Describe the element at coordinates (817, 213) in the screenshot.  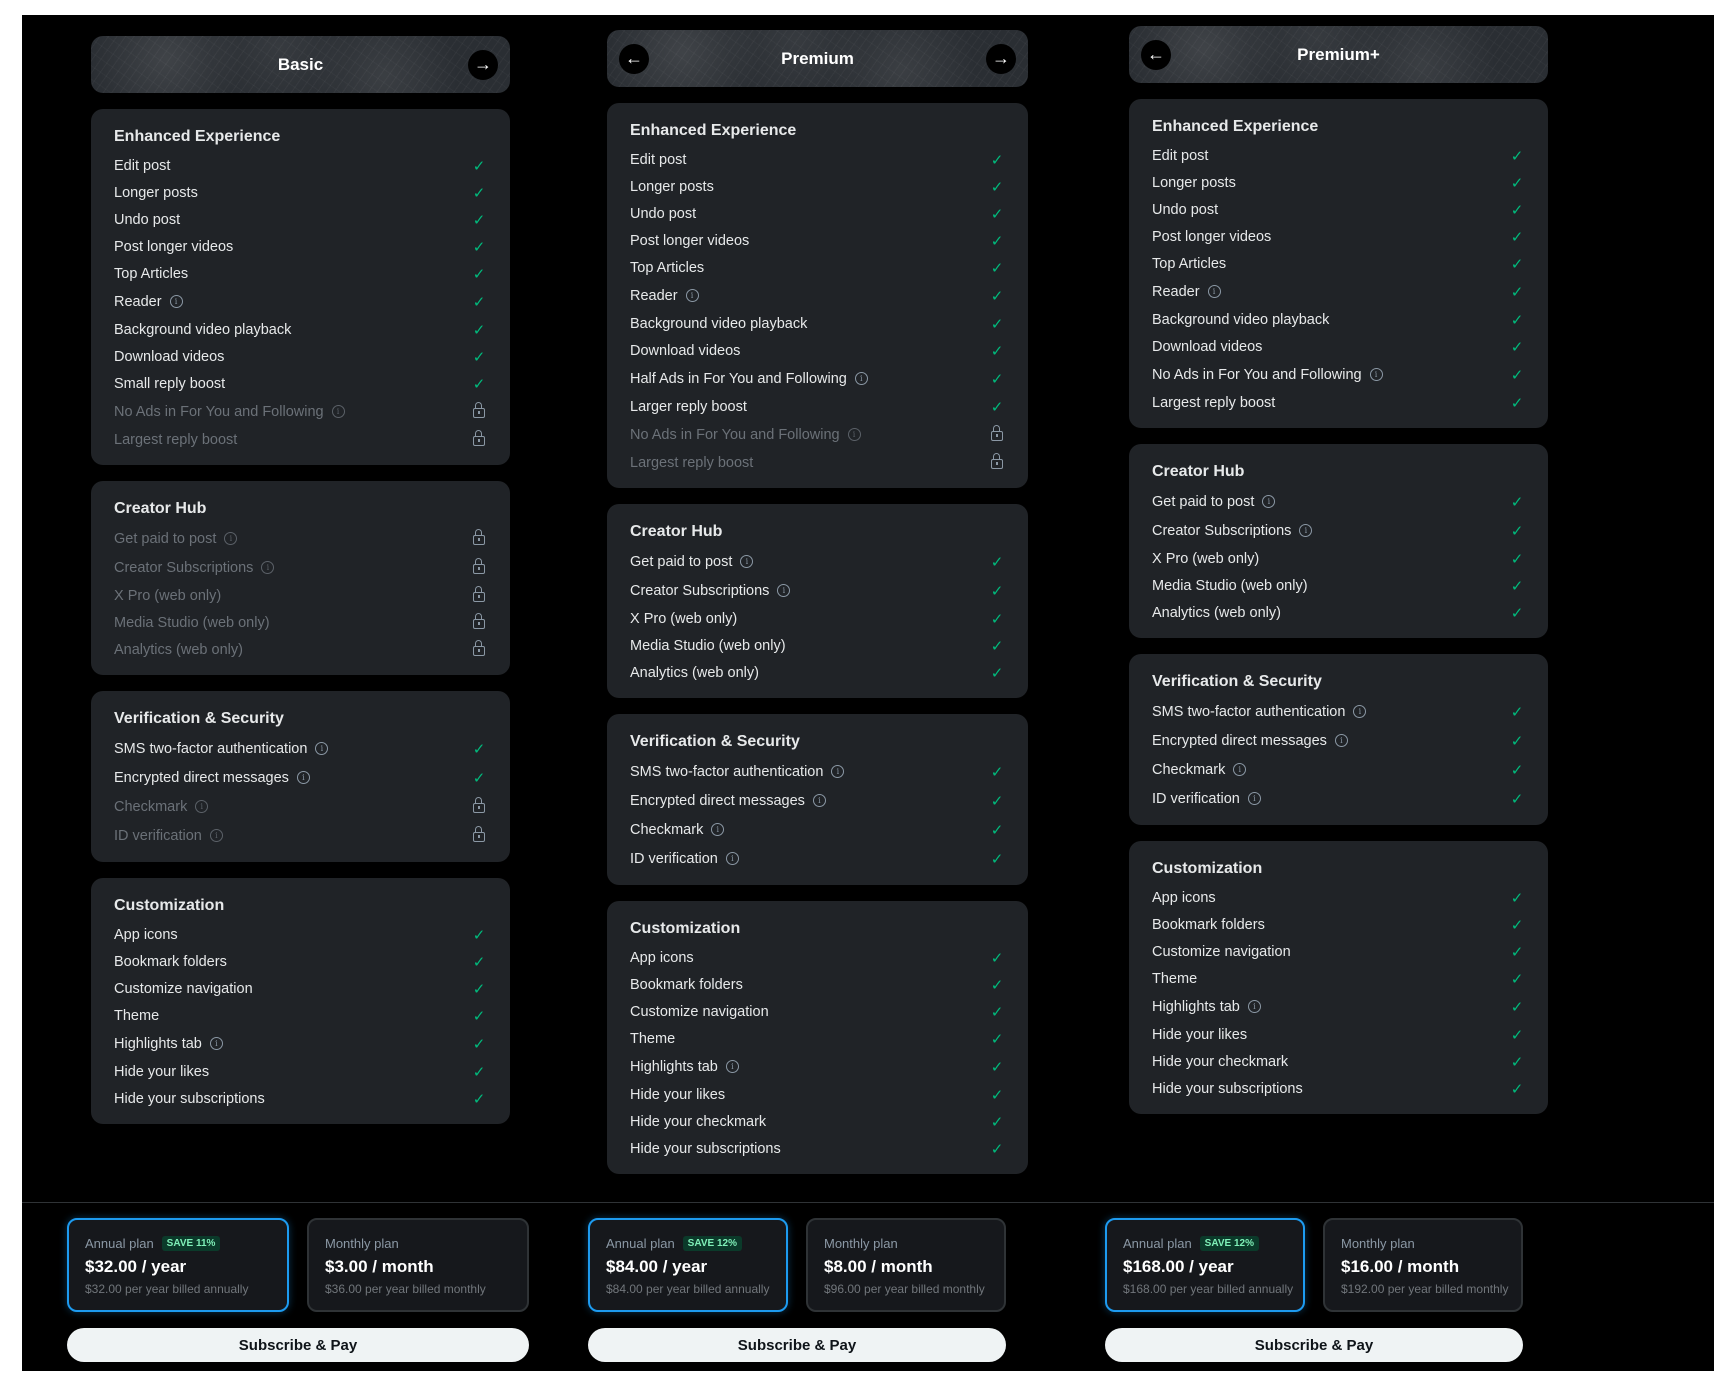
I see `feature-row: Undo post ✓` at that location.